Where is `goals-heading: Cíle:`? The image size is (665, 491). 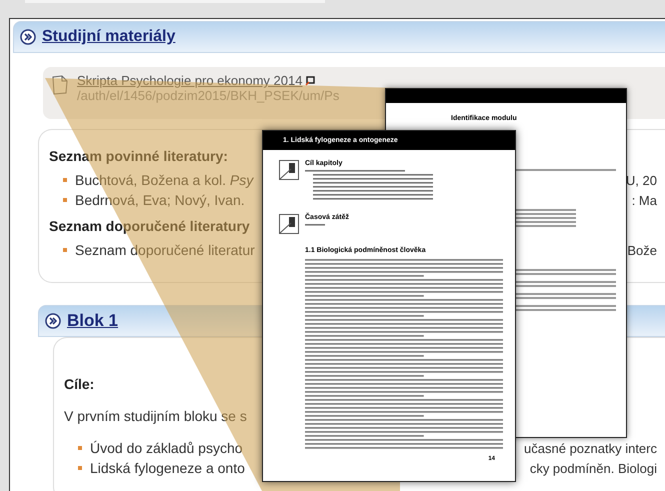
goals-heading: Cíle: is located at coordinates (79, 384).